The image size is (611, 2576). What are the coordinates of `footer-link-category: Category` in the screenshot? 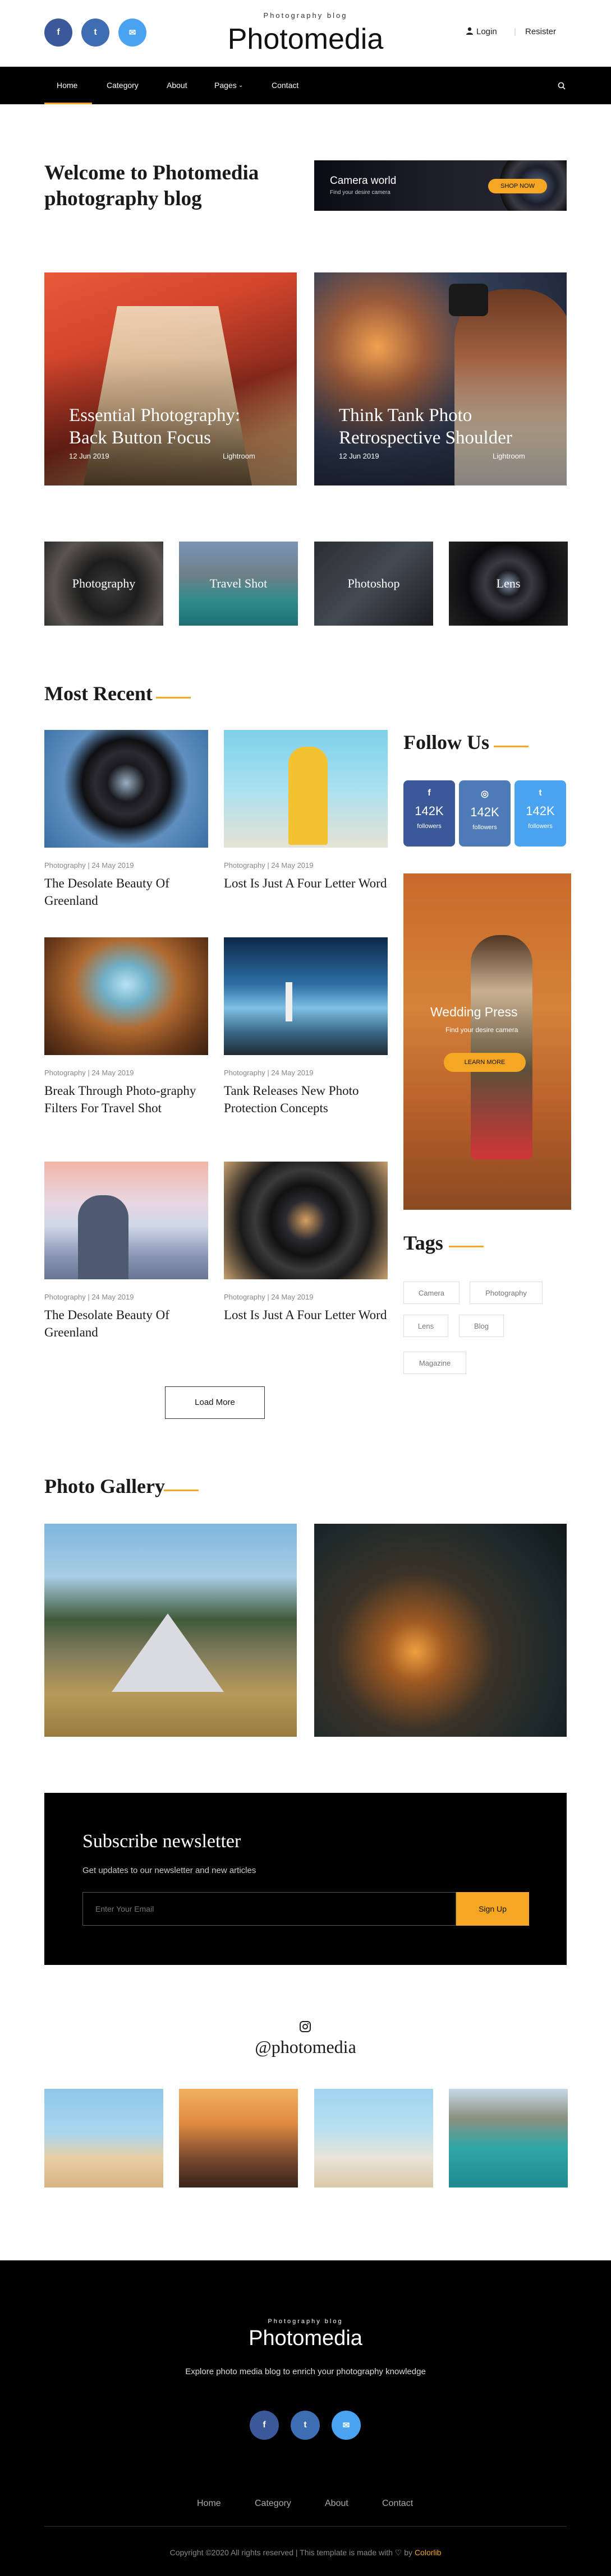 It's located at (273, 2504).